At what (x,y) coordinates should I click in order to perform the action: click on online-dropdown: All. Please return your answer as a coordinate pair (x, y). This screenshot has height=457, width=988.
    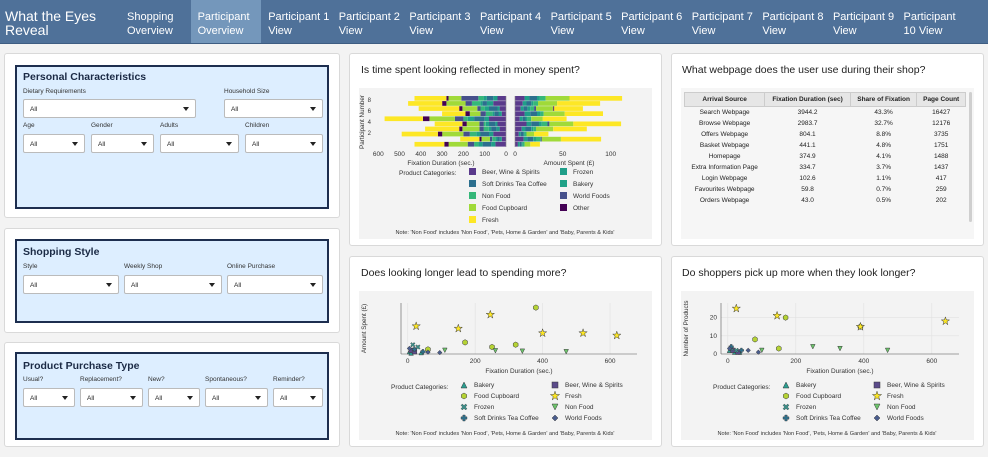
    Looking at the image, I should click on (275, 284).